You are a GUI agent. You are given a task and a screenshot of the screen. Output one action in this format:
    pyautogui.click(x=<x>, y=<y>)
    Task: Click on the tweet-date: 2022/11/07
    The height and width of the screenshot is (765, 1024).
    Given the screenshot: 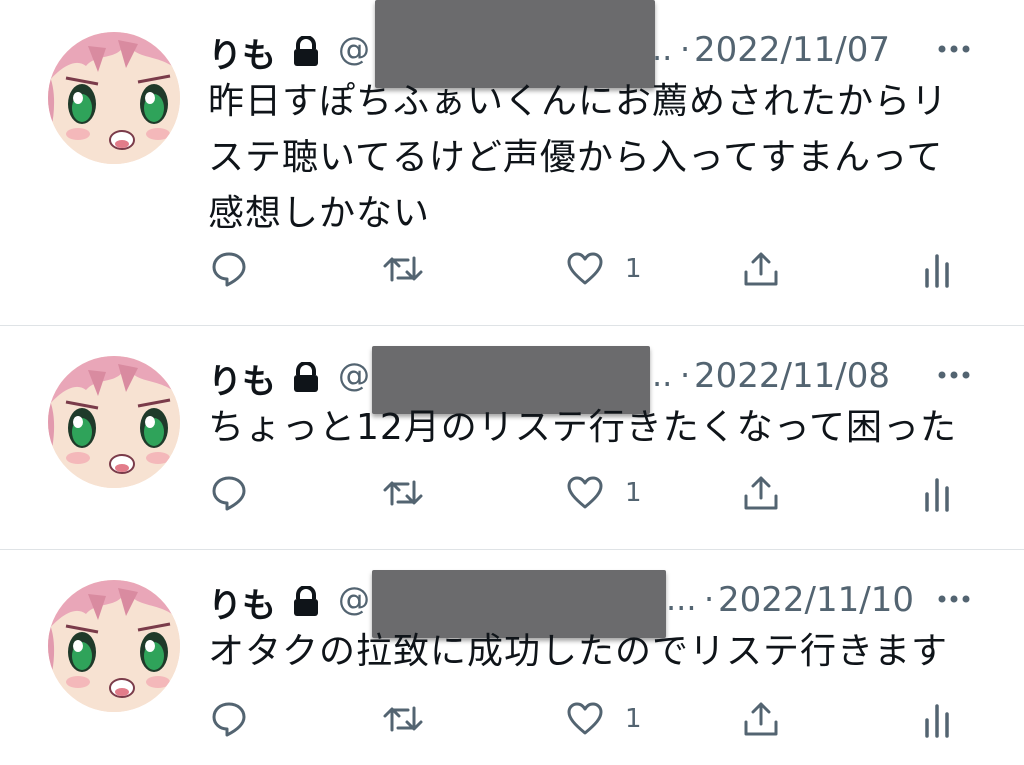 What is the action you would take?
    pyautogui.click(x=792, y=50)
    